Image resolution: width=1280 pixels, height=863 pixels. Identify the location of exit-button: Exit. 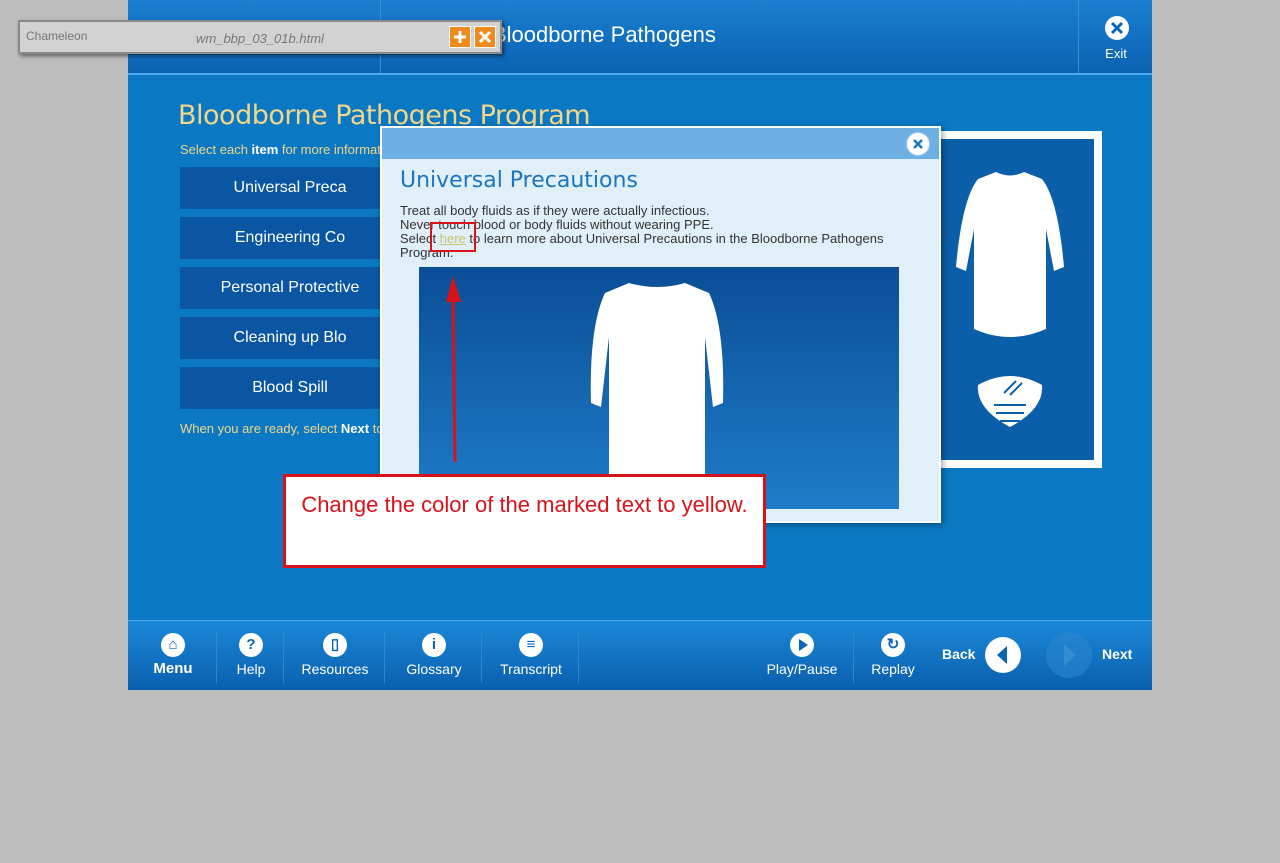
(1115, 36).